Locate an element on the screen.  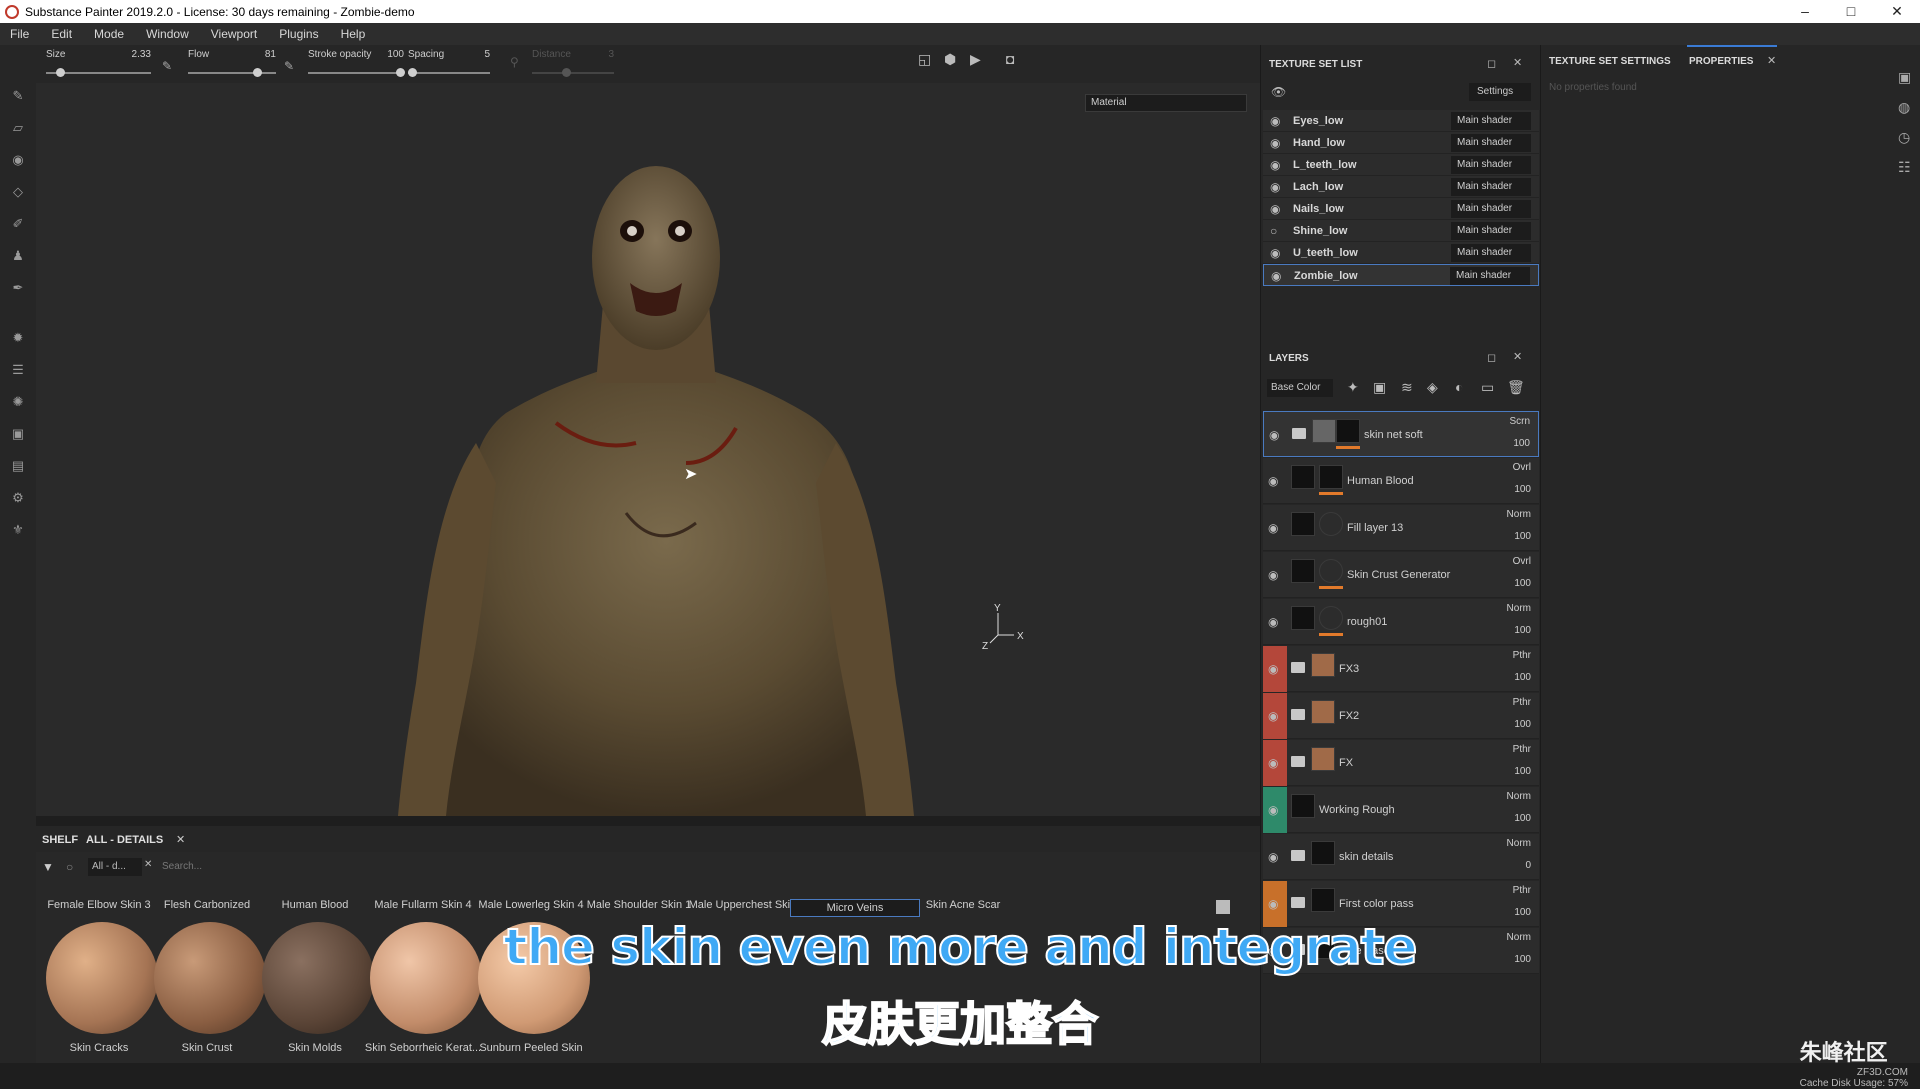
color-picker-icon: ✒ is located at coordinates (18, 288).